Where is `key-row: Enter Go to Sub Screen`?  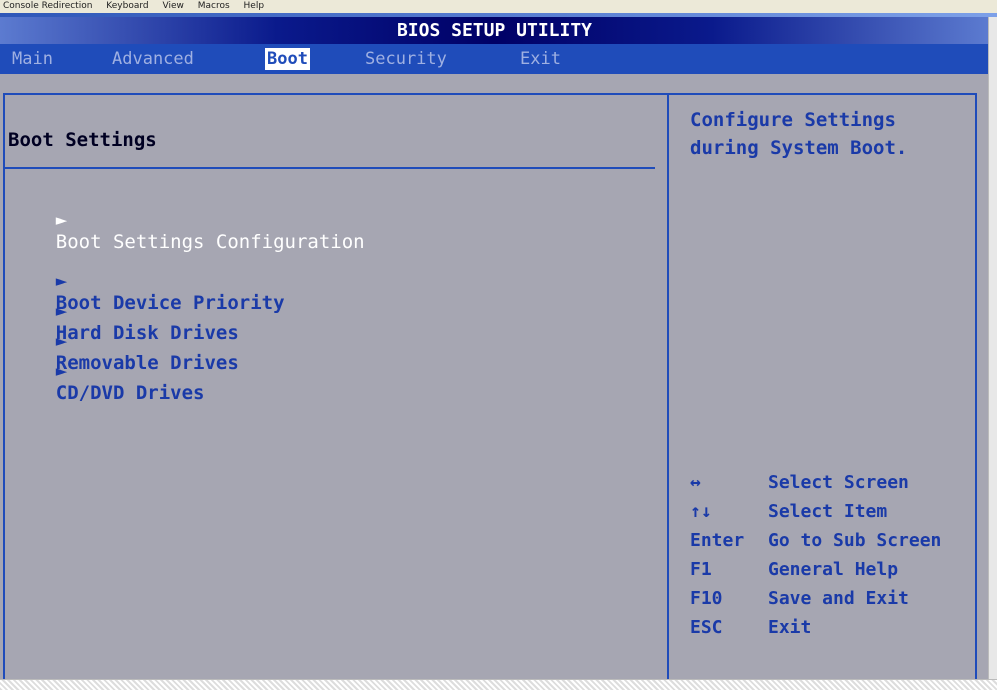
key-row: Enter Go to Sub Screen is located at coordinates (832, 540).